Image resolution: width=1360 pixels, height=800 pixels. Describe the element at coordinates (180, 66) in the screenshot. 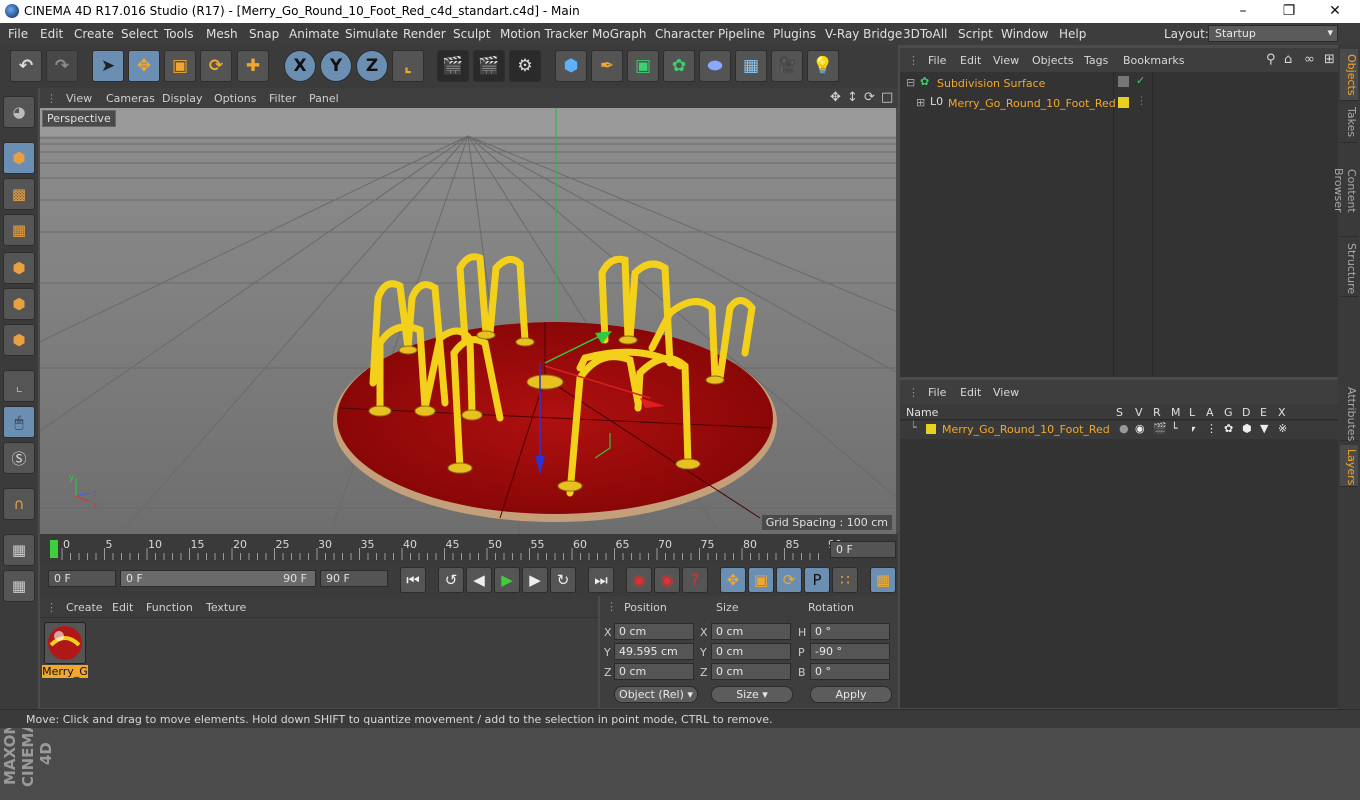

I see `scale-icon: ▣` at that location.